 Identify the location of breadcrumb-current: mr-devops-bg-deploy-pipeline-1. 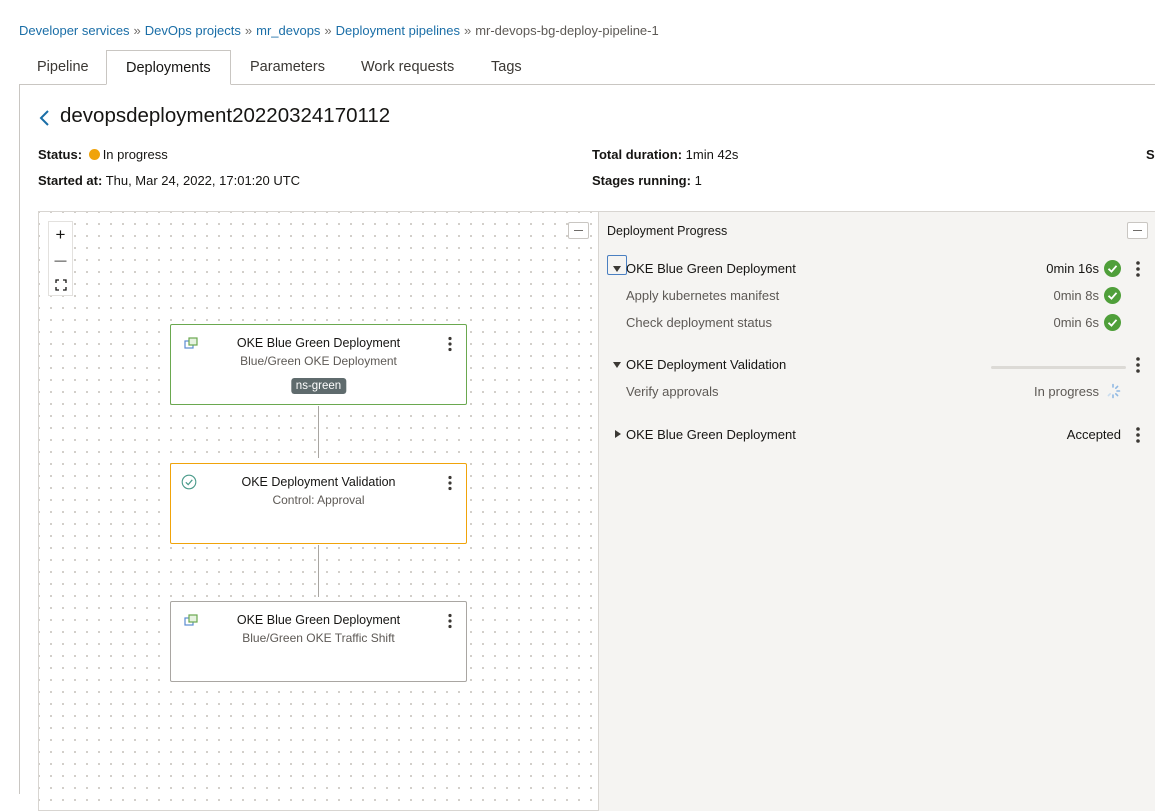
(567, 30).